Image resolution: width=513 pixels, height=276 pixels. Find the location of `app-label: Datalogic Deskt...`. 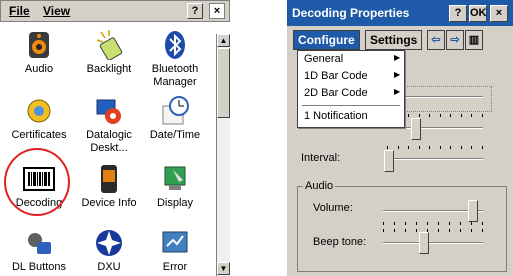

app-label: Datalogic Deskt... is located at coordinates (109, 141).